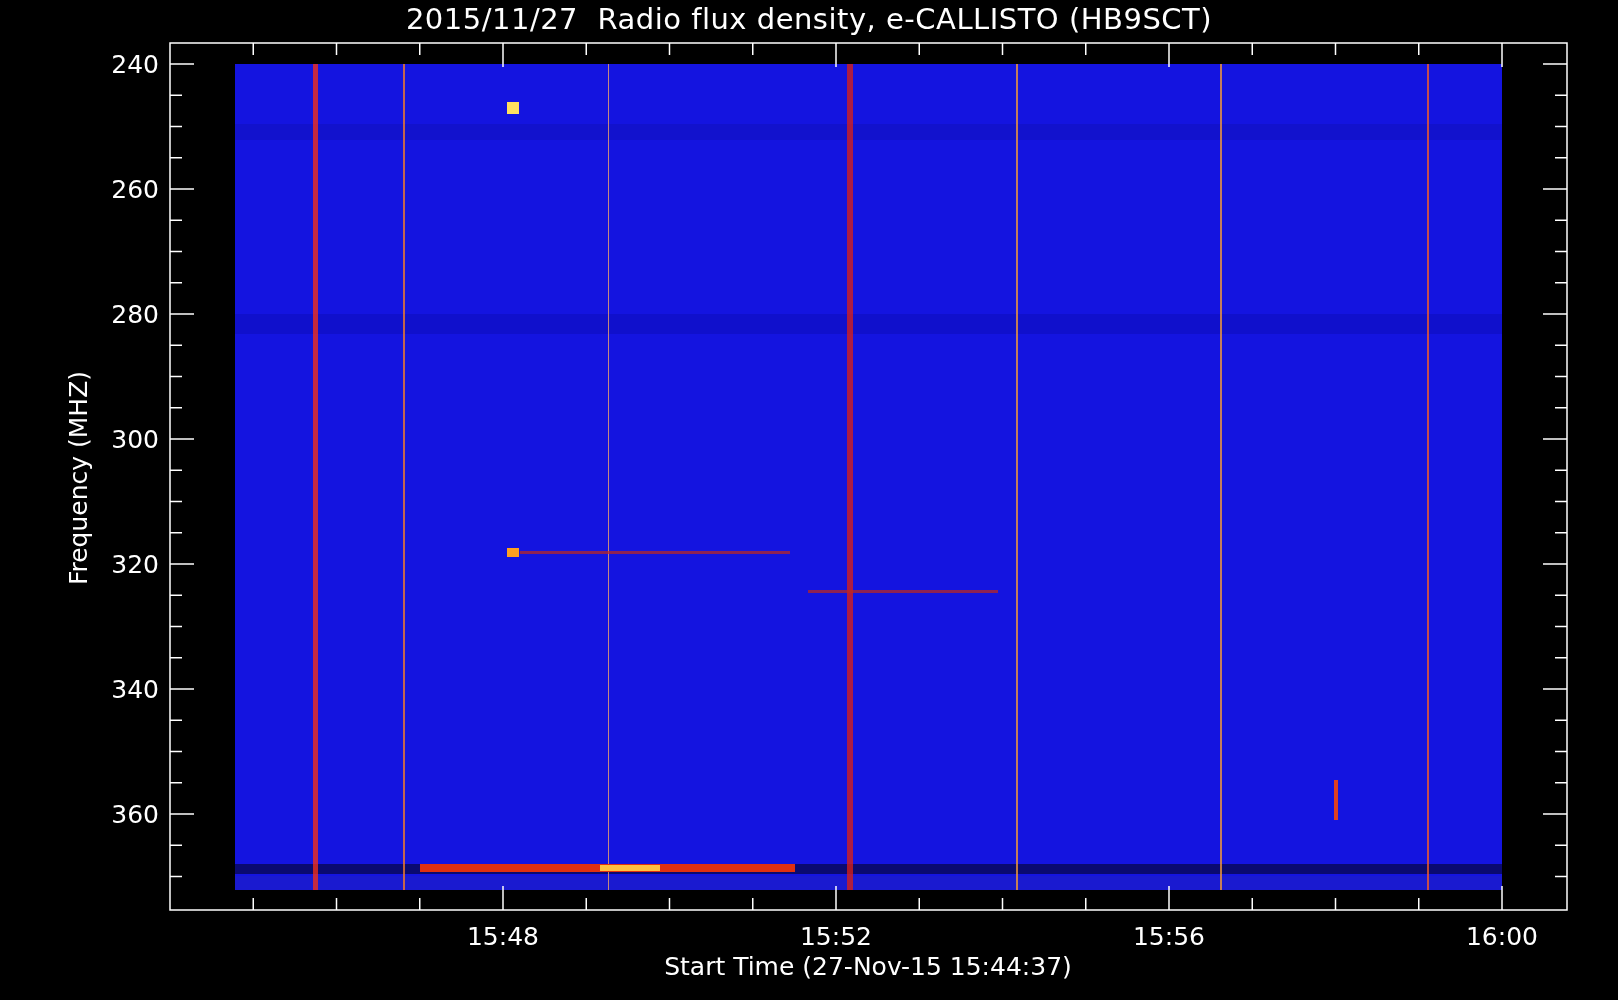 This screenshot has width=1618, height=1000. I want to click on y-tick-label: 340, so click(135, 689).